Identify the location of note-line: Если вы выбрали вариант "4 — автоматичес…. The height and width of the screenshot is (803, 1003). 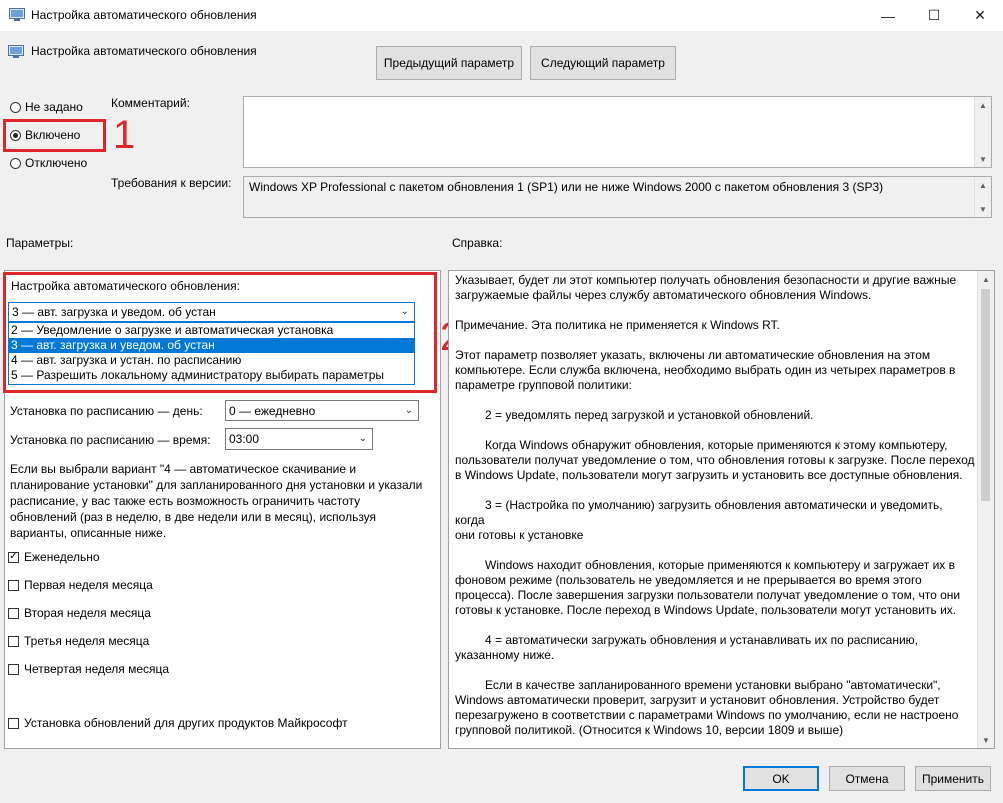
(183, 469).